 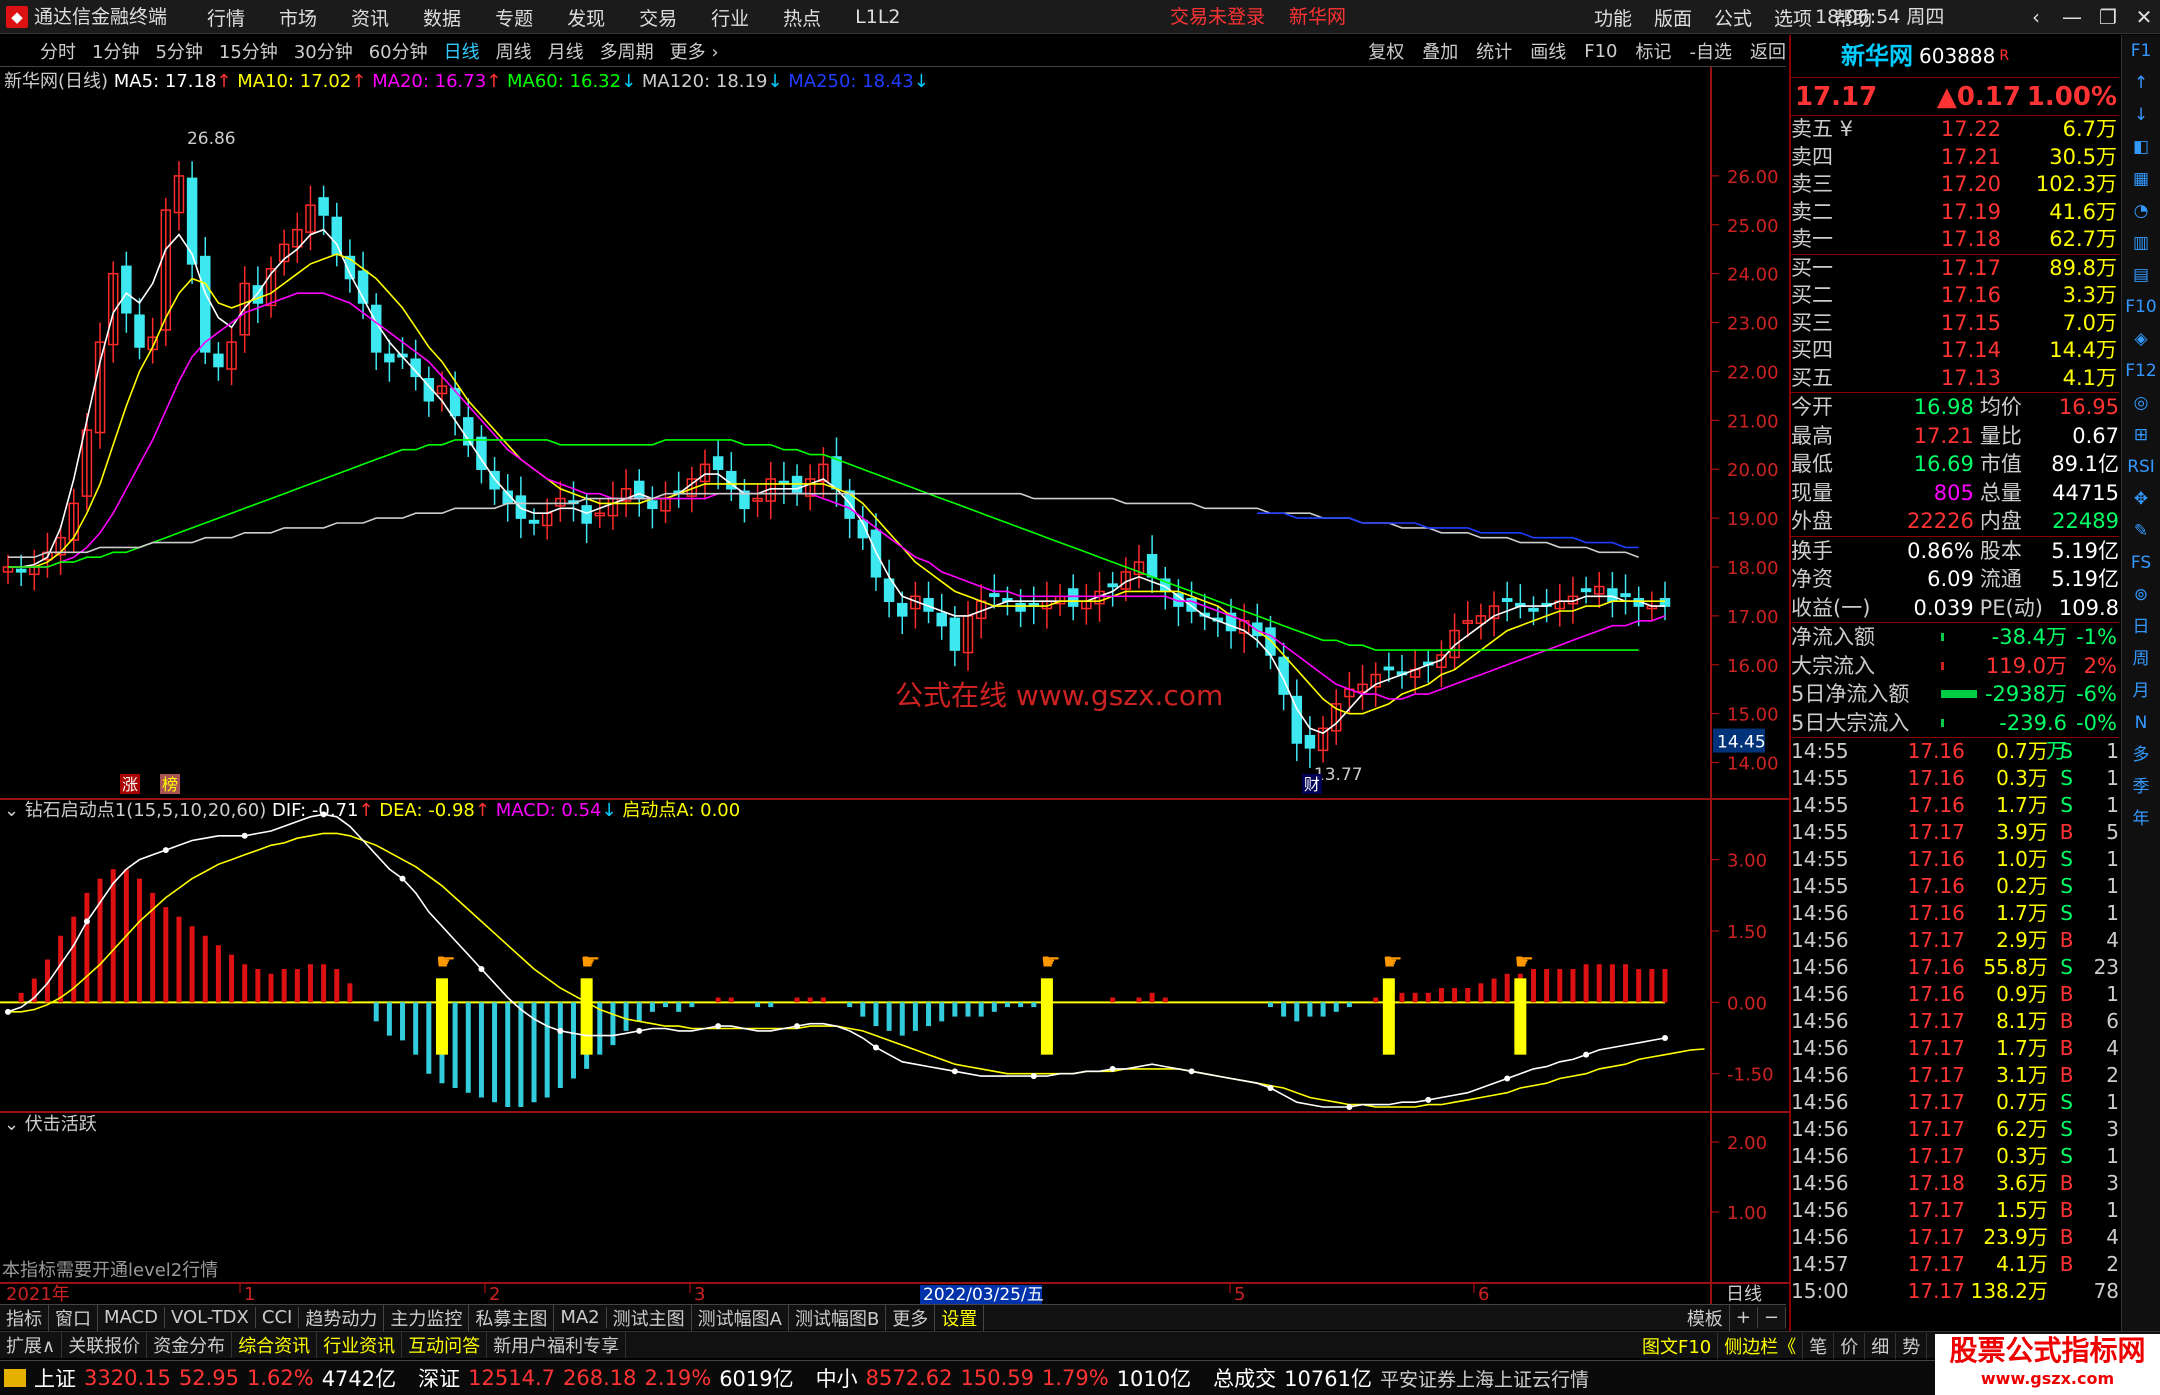 What do you see at coordinates (1386, 51) in the screenshot?
I see `tool-button-0: 复权` at bounding box center [1386, 51].